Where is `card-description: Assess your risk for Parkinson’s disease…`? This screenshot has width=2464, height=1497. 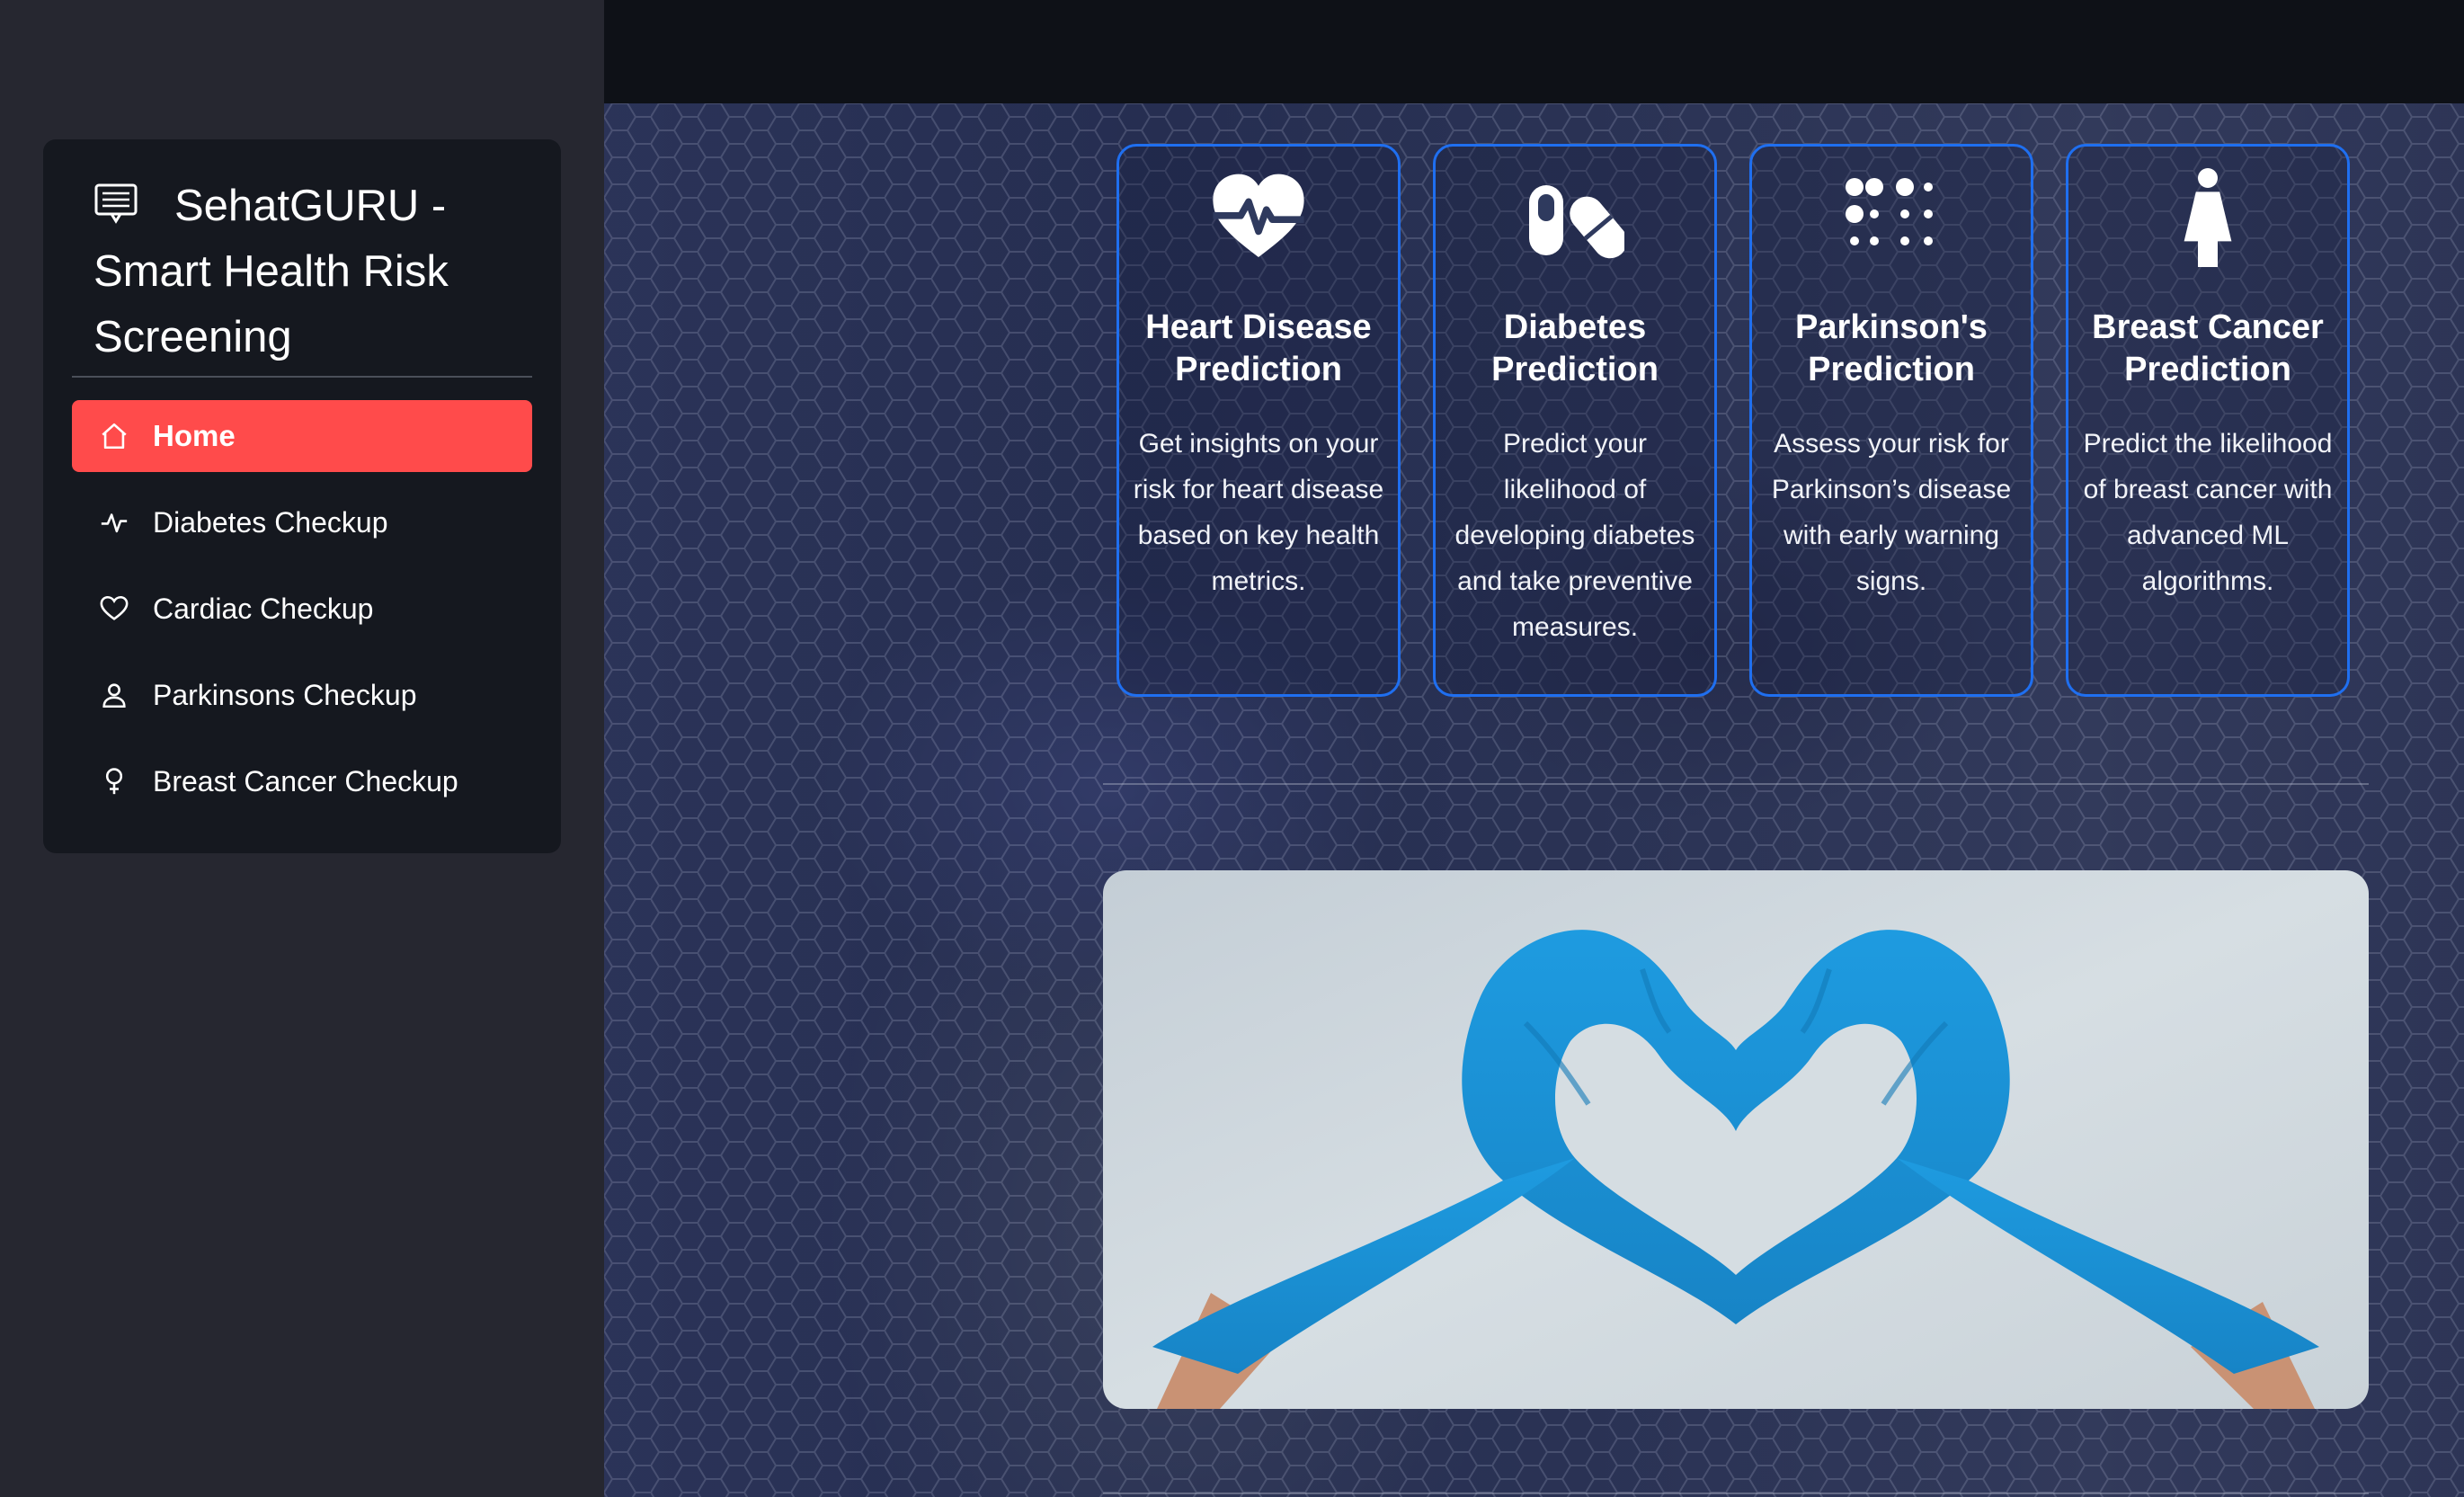 card-description: Assess your risk for Parkinson’s disease… is located at coordinates (1891, 512).